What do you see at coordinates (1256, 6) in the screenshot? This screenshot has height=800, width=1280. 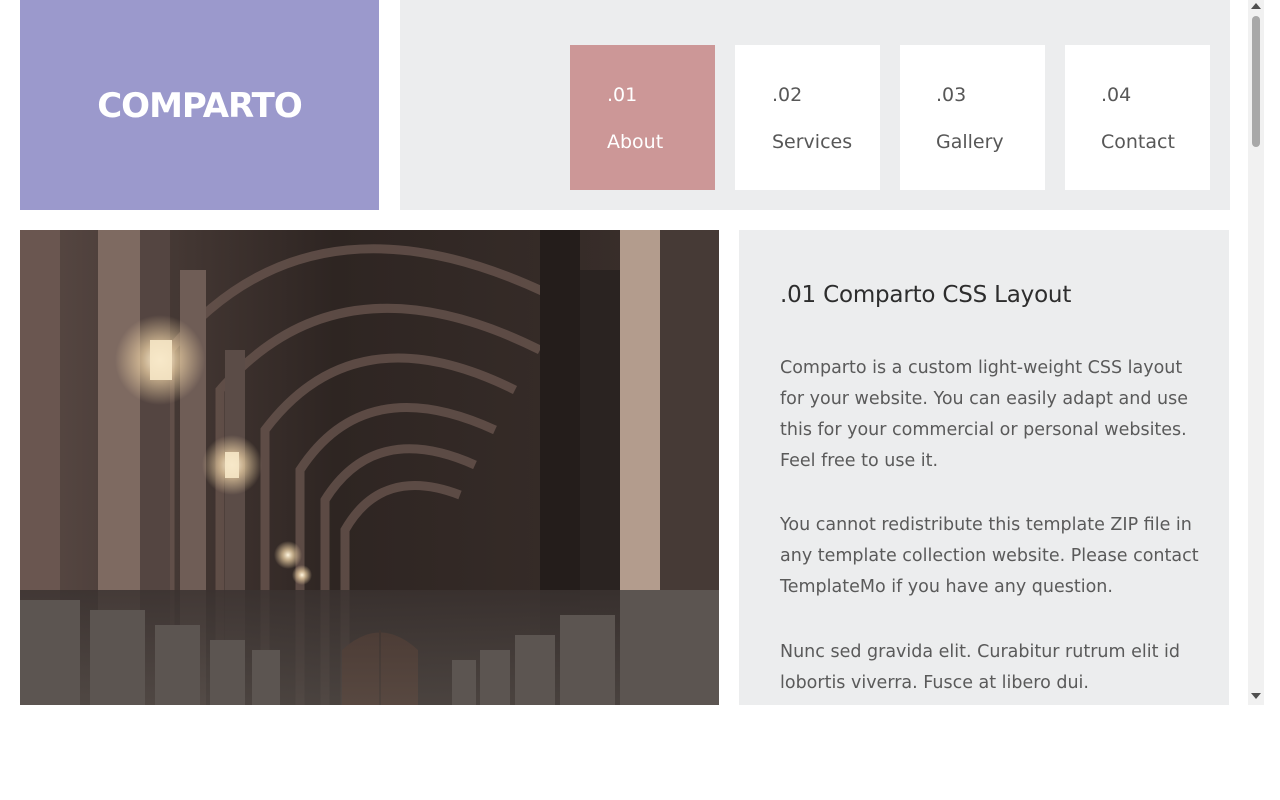 I see `scroll-up-icon` at bounding box center [1256, 6].